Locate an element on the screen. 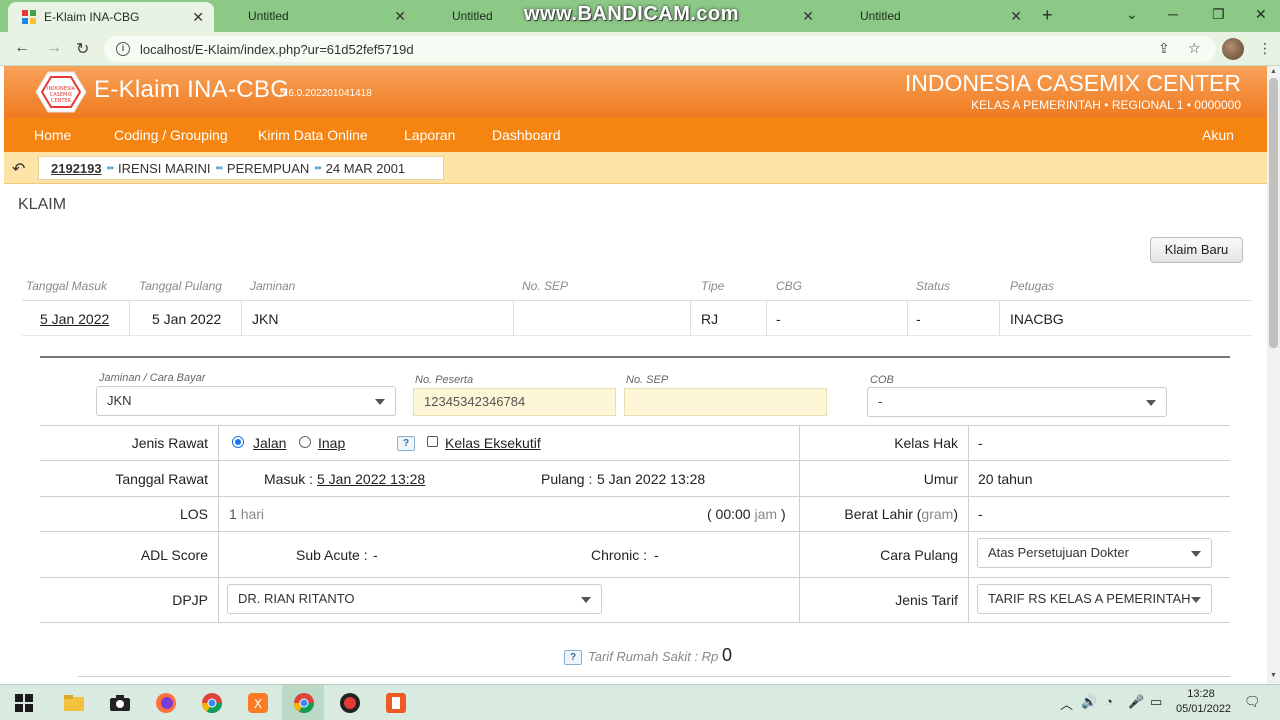 This screenshot has width=1280, height=720. jalan-label: Jalan is located at coordinates (269, 443).